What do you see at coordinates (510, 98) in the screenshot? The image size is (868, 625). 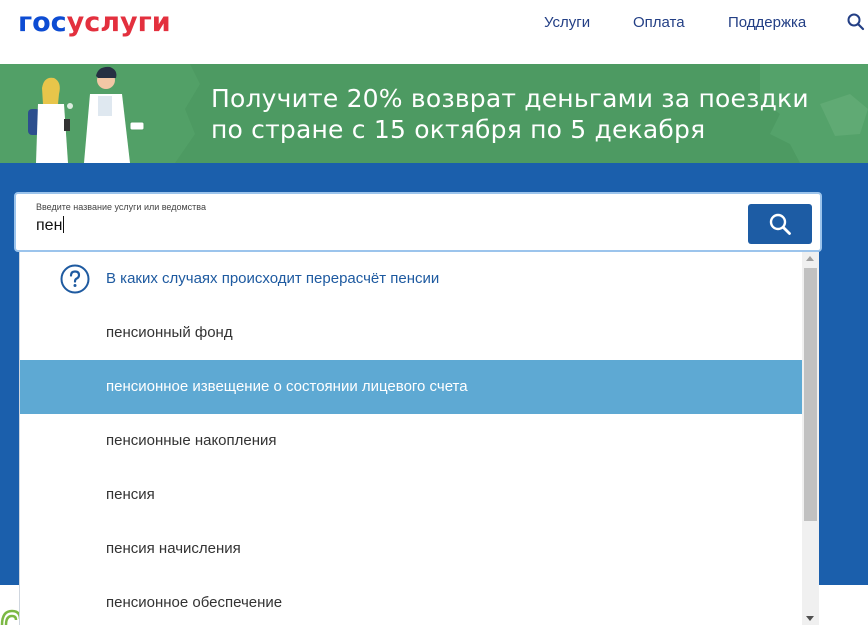 I see `banner-line-1: Получите 20% возврат деньгами за поездки` at bounding box center [510, 98].